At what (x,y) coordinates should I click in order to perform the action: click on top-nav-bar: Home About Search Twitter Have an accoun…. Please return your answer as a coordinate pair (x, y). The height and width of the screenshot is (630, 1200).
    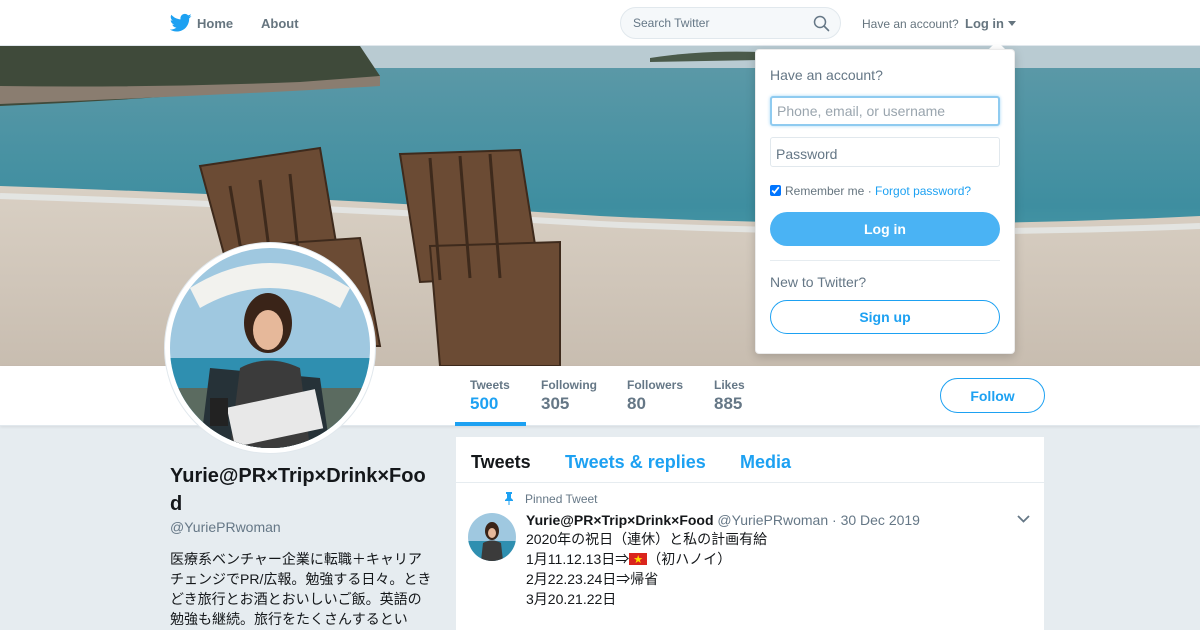
    Looking at the image, I should click on (600, 23).